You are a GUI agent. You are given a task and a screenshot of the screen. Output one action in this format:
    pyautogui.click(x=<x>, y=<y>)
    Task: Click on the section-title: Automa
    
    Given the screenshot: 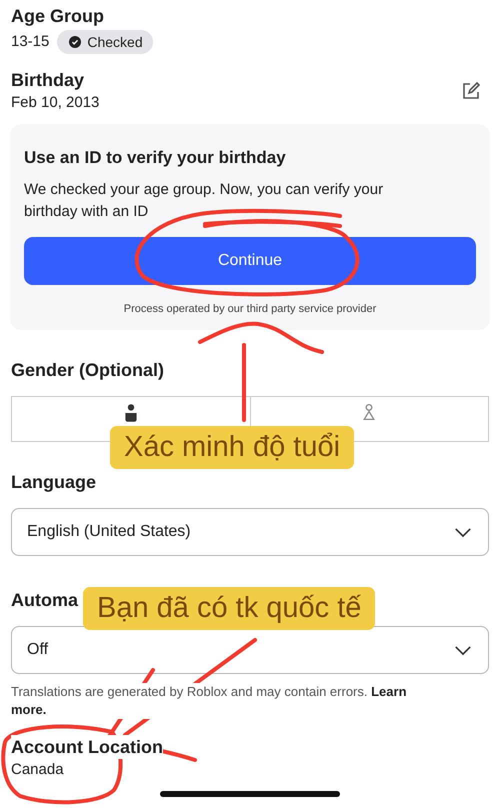 What is the action you would take?
    pyautogui.click(x=44, y=600)
    